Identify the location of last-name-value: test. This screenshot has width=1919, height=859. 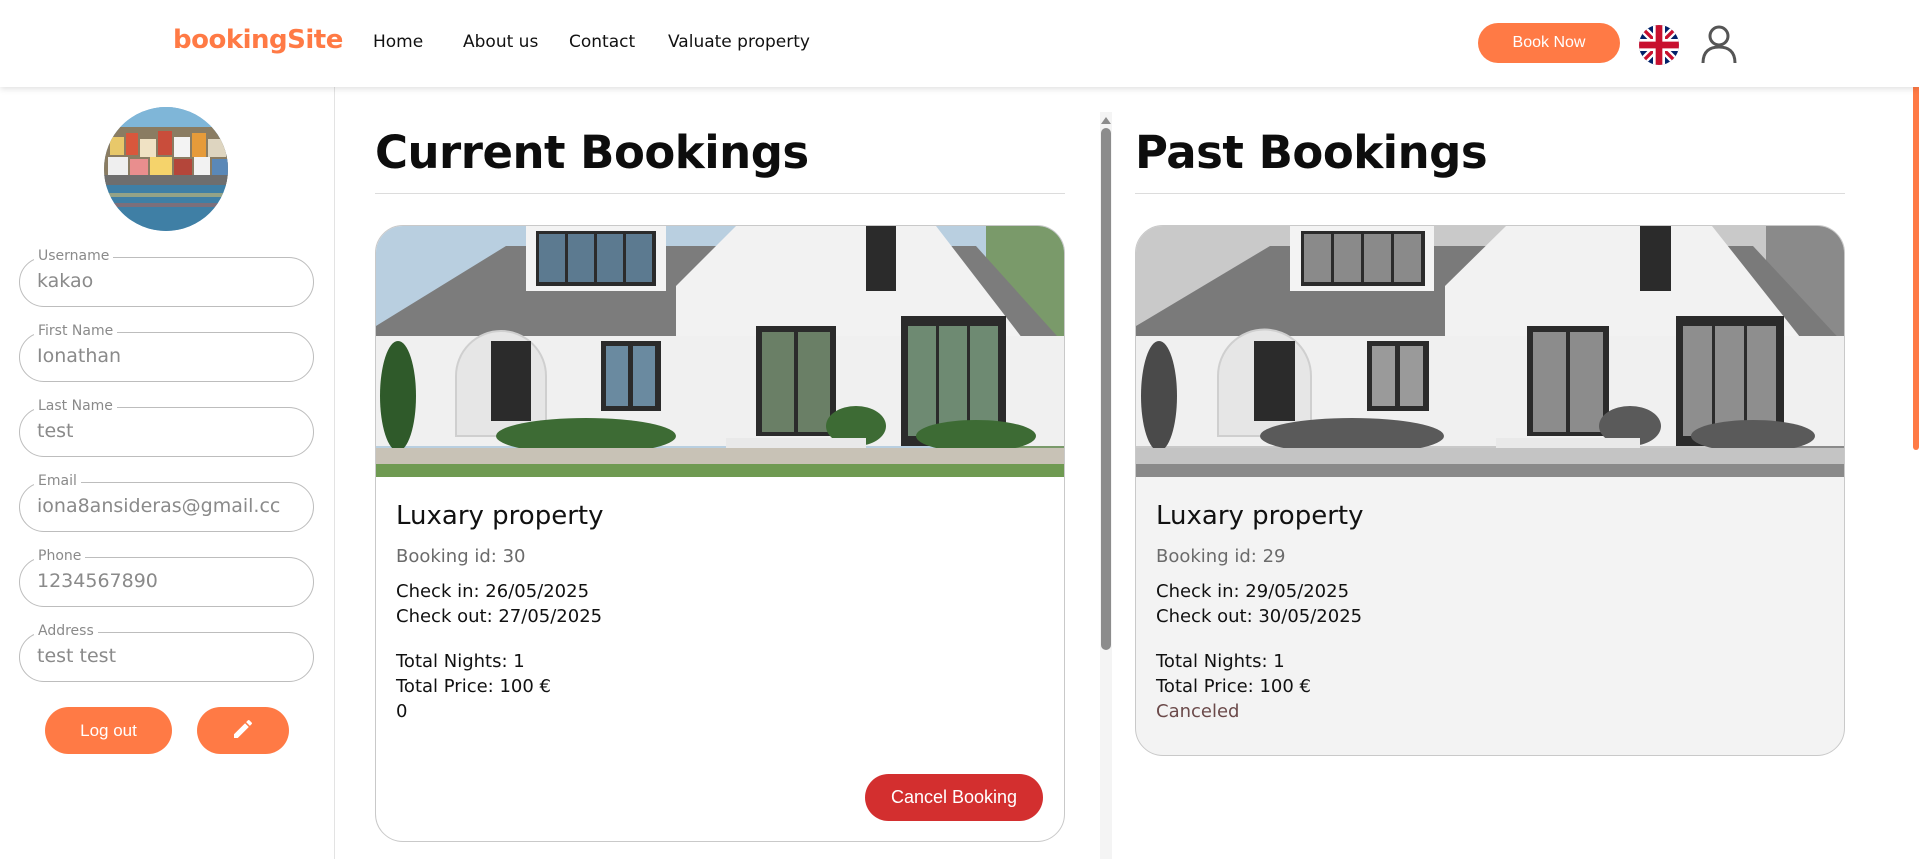
(171, 431).